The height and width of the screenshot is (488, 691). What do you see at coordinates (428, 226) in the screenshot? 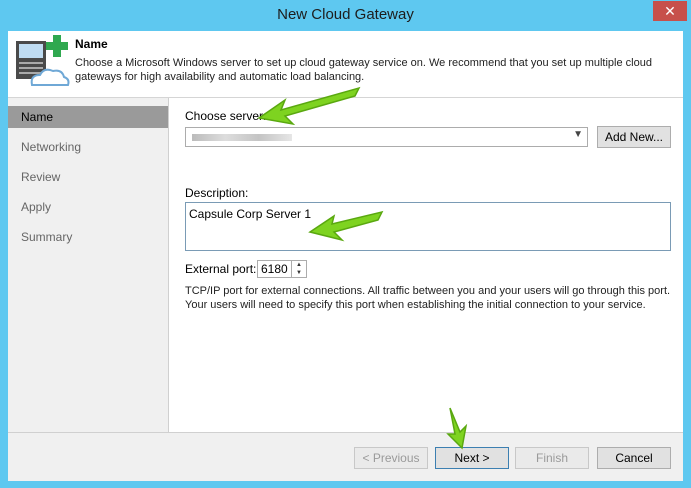
I see `description-field: Capsule Corp Server 1` at bounding box center [428, 226].